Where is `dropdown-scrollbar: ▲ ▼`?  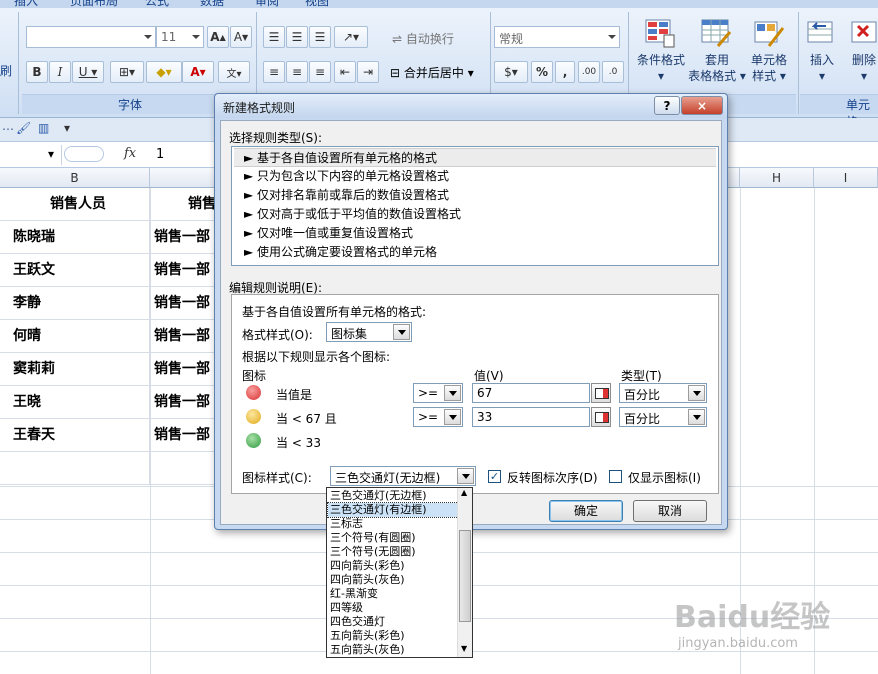
dropdown-scrollbar: ▲ ▼ is located at coordinates (464, 572).